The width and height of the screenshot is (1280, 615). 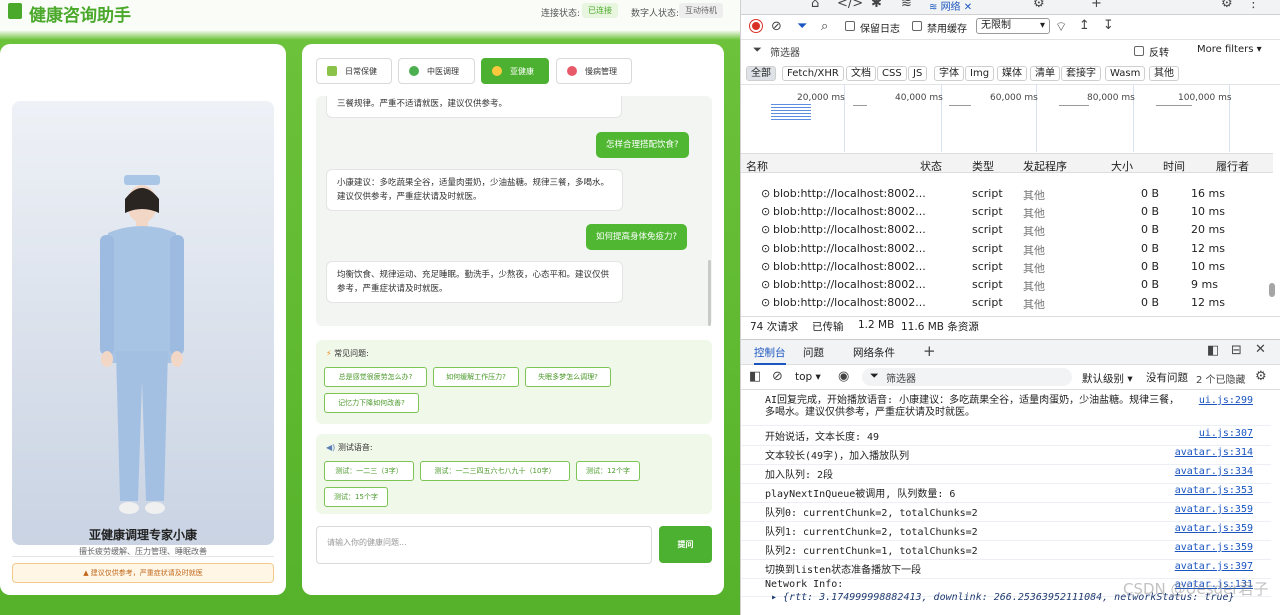 What do you see at coordinates (813, 352) in the screenshot?
I see `tab-issues: 问题` at bounding box center [813, 352].